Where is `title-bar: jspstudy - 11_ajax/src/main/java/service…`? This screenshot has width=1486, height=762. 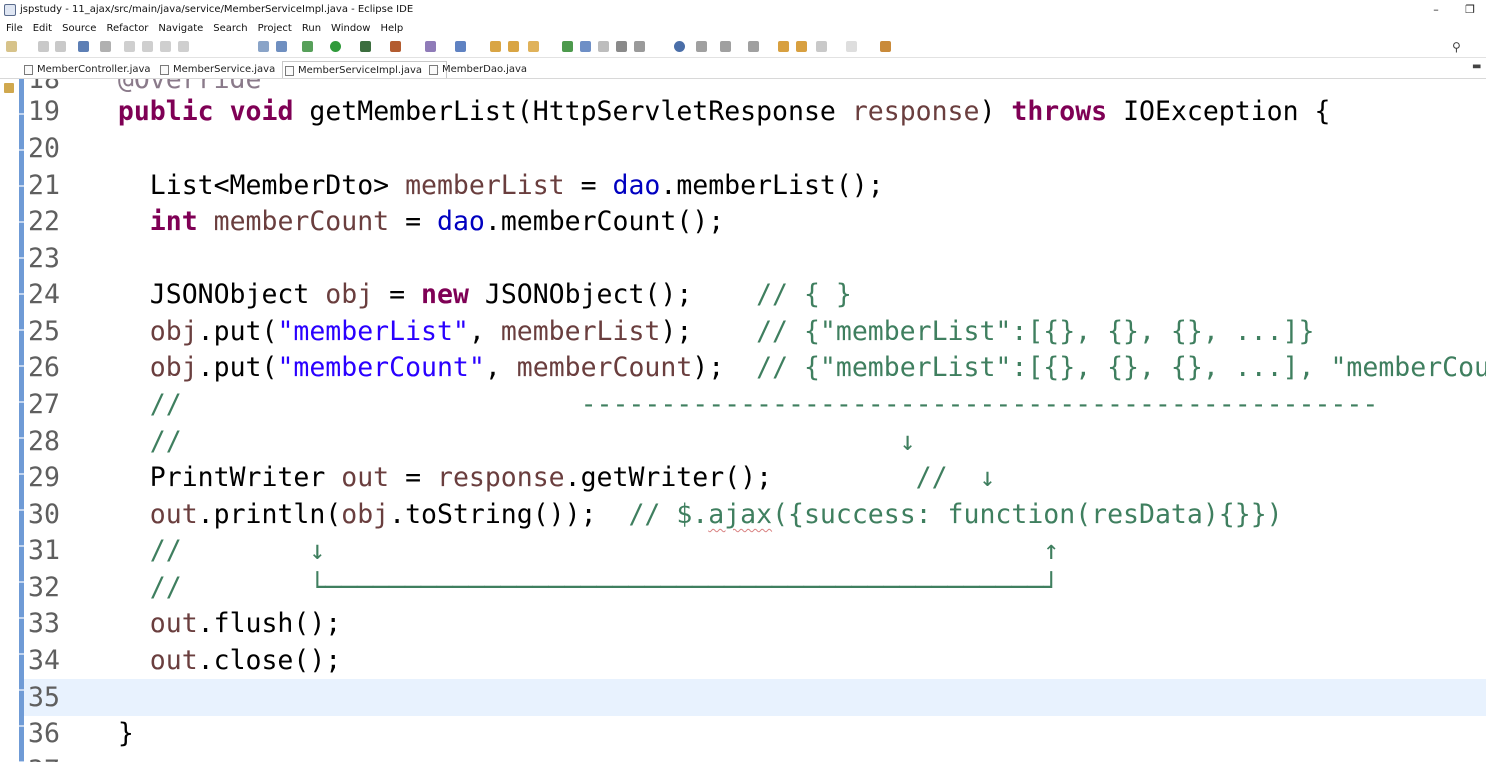
title-bar: jspstudy - 11_ajax/src/main/java/service… is located at coordinates (743, 10).